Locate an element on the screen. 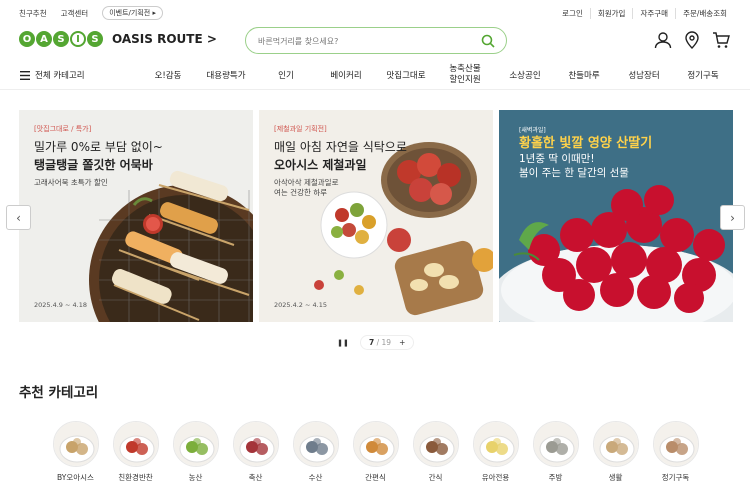  category-label: 유아전용 is located at coordinates (495, 477).